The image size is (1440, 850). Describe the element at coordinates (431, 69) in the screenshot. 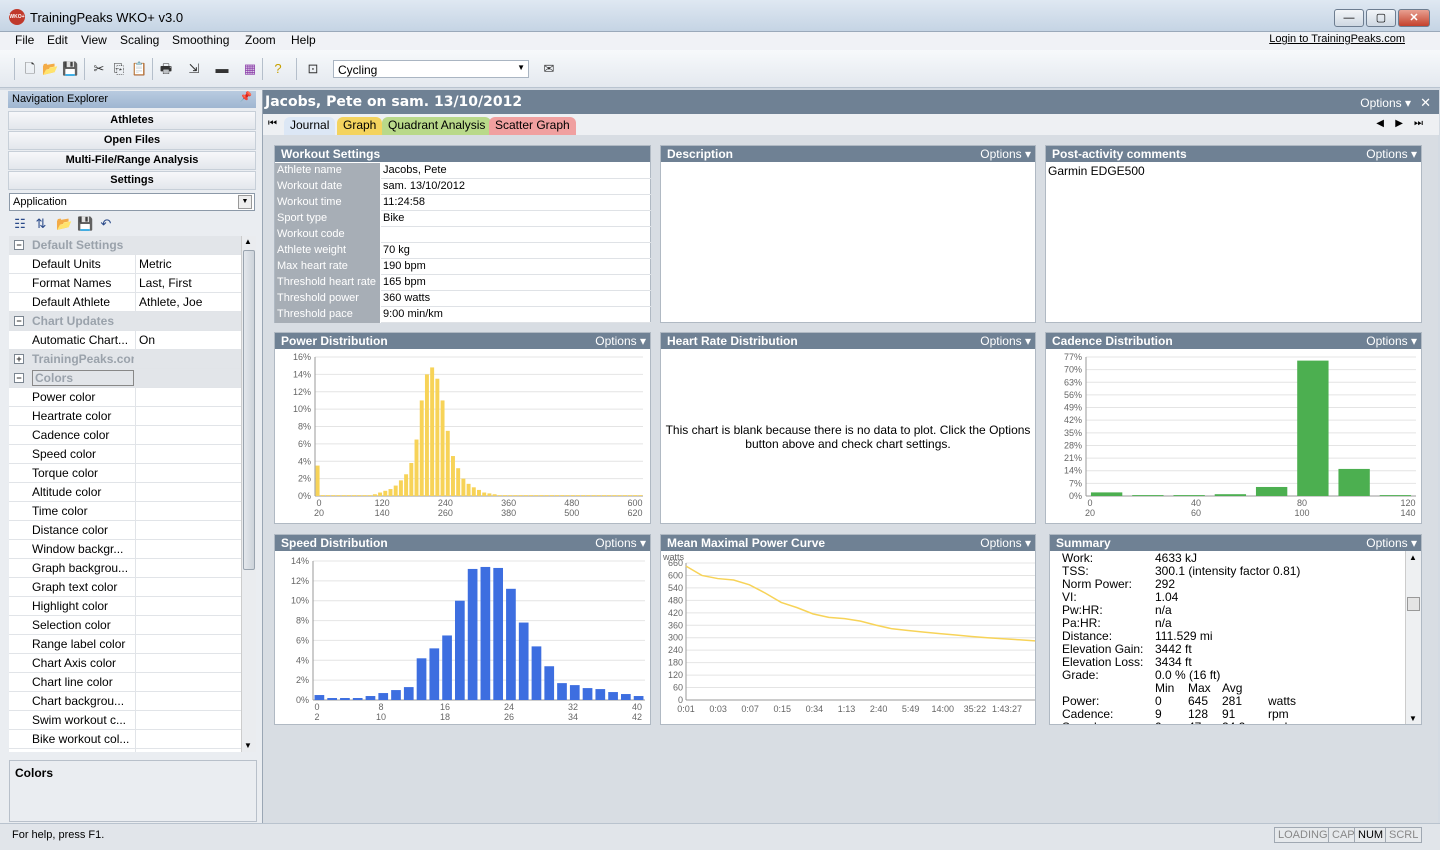

I see `sport-select: Cycling ▼` at that location.